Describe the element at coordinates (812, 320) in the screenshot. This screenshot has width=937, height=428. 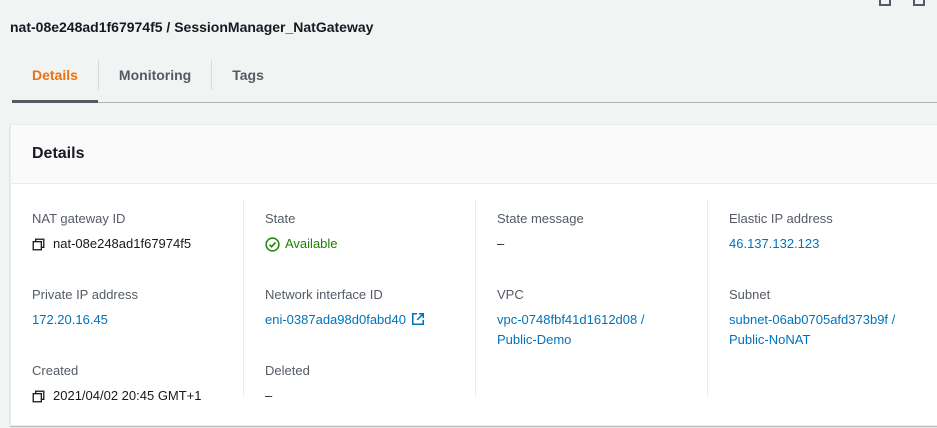
I see `subnet-link-line1: subnet-06ab0705afd373b9f /` at that location.